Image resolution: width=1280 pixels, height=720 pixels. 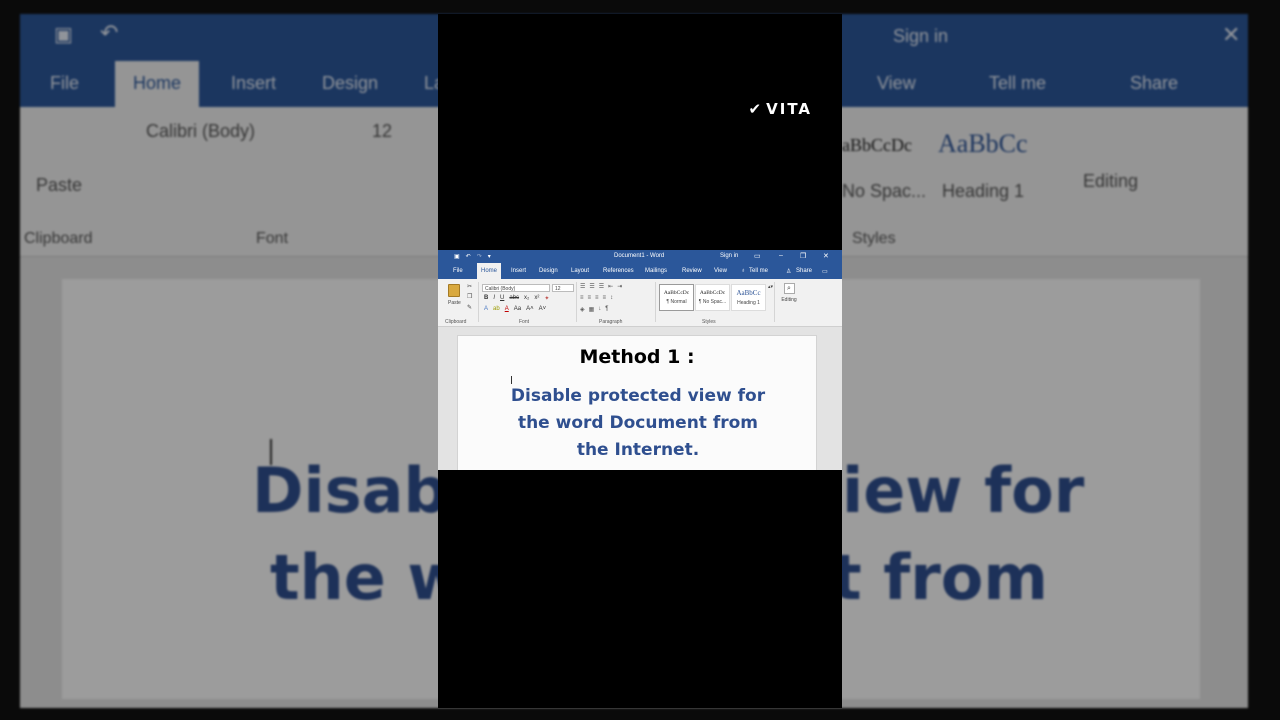 I want to click on tab-file: File, so click(x=458, y=271).